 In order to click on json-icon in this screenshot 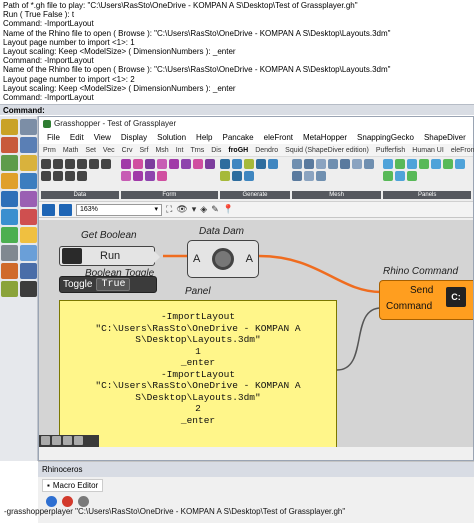, I will do `click(46, 164)`.